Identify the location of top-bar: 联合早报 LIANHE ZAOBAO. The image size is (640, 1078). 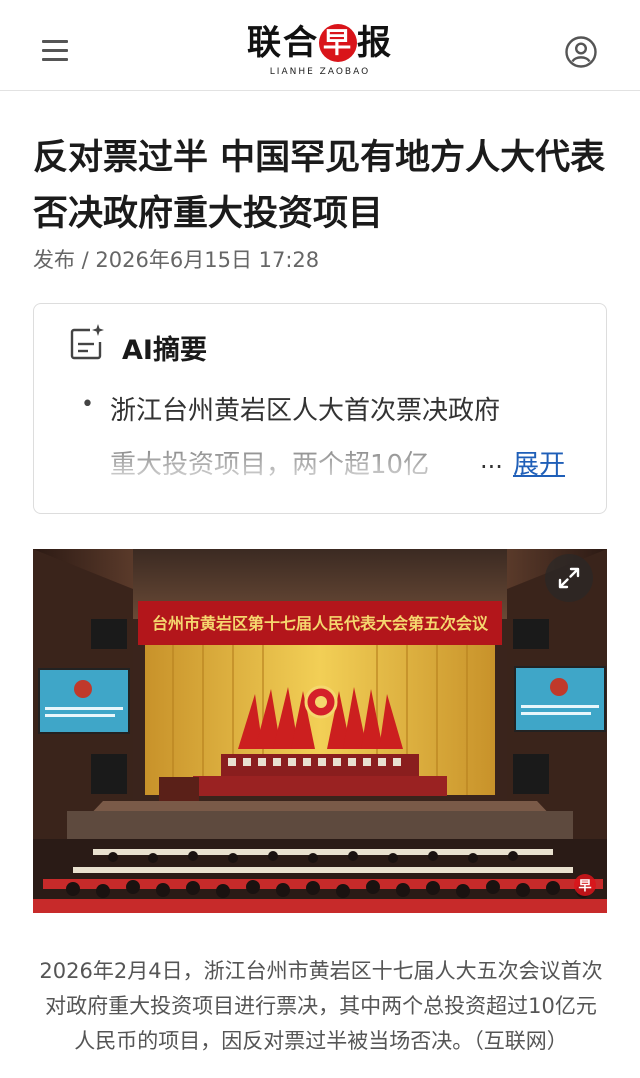
(320, 45).